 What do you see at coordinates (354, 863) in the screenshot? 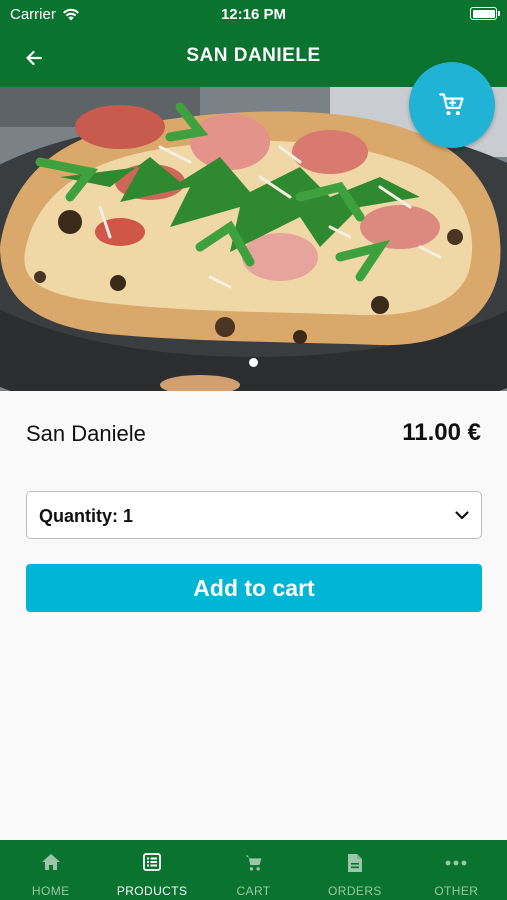
I see `document-icon` at bounding box center [354, 863].